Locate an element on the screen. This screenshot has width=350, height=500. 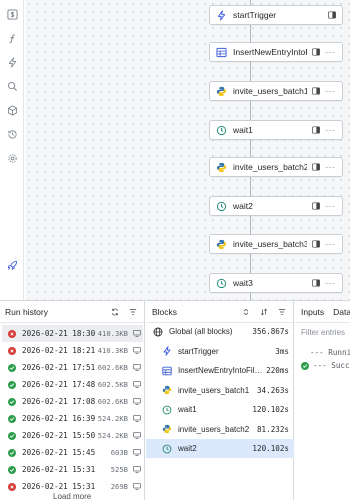
flow-node-insert-new-entry: InsertNewEntryIntoFil... ··· is located at coordinates (276, 52).